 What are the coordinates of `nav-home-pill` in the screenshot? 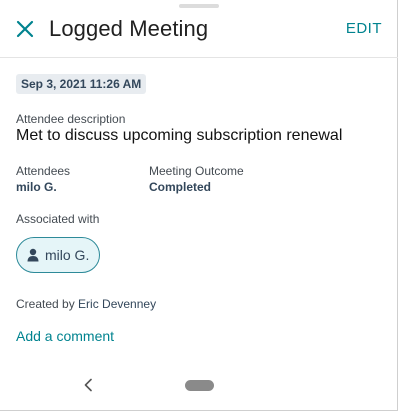 It's located at (199, 385).